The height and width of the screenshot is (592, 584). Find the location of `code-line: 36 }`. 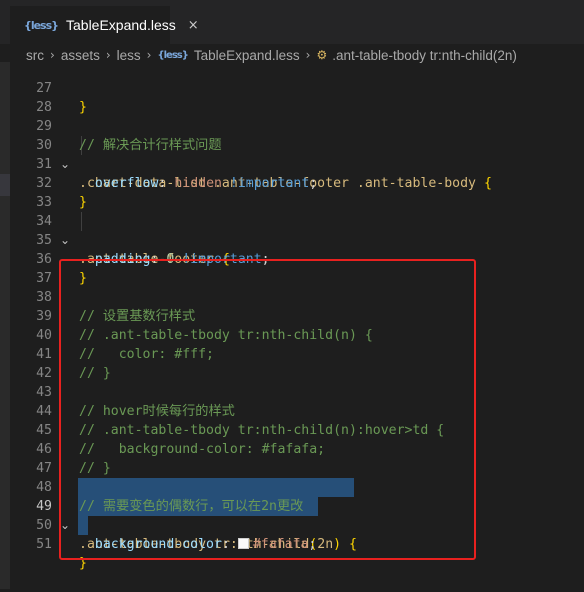

code-line: 36 } is located at coordinates (292, 258).